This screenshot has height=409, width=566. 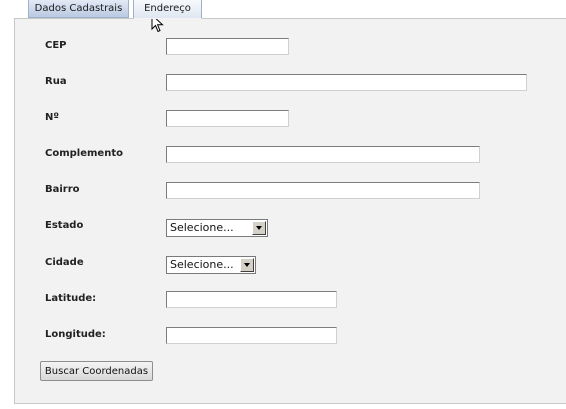 What do you see at coordinates (323, 190) in the screenshot?
I see `bairro-input` at bounding box center [323, 190].